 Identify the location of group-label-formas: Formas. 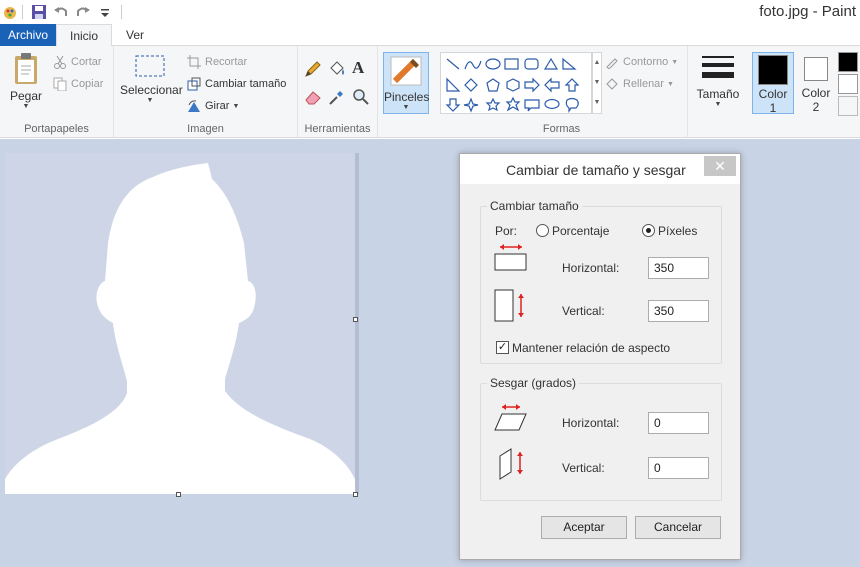
(561, 129).